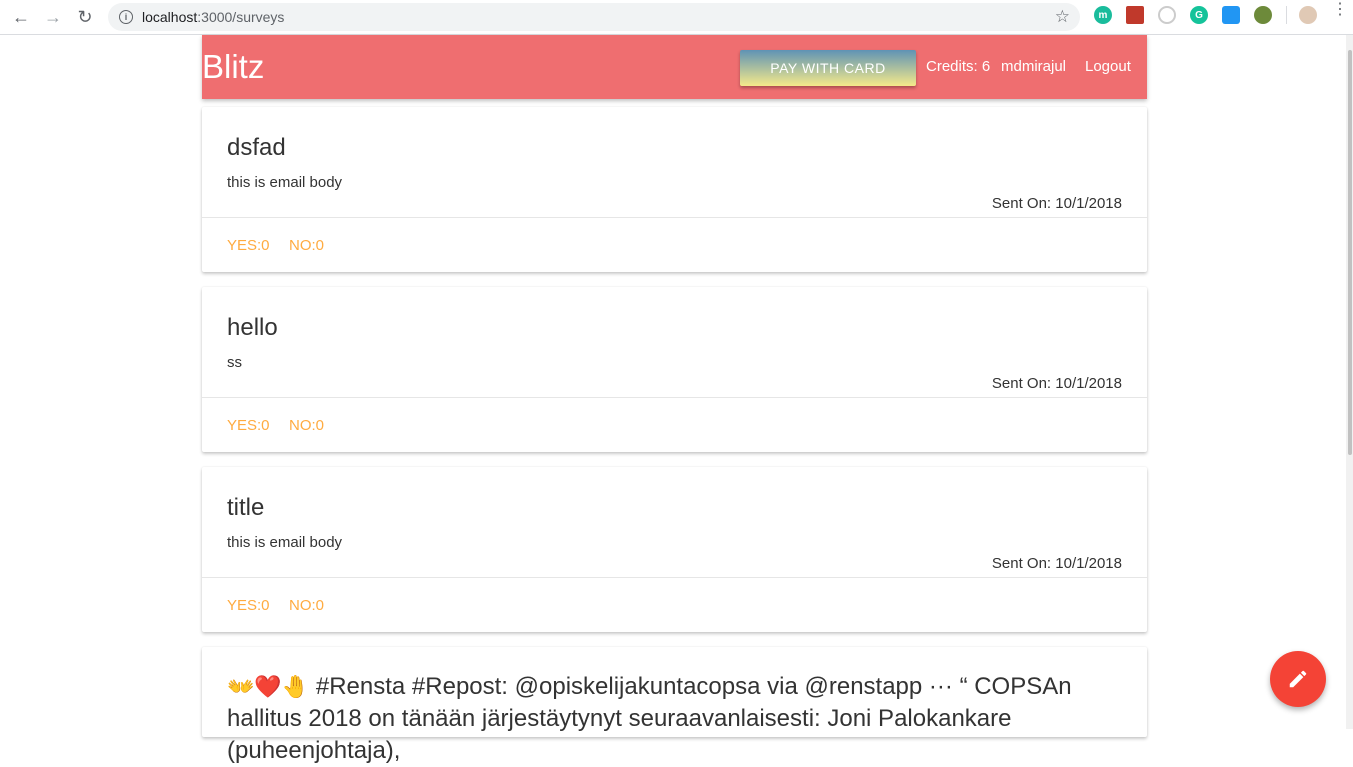  What do you see at coordinates (252, 327) in the screenshot?
I see `survey-title: hello` at bounding box center [252, 327].